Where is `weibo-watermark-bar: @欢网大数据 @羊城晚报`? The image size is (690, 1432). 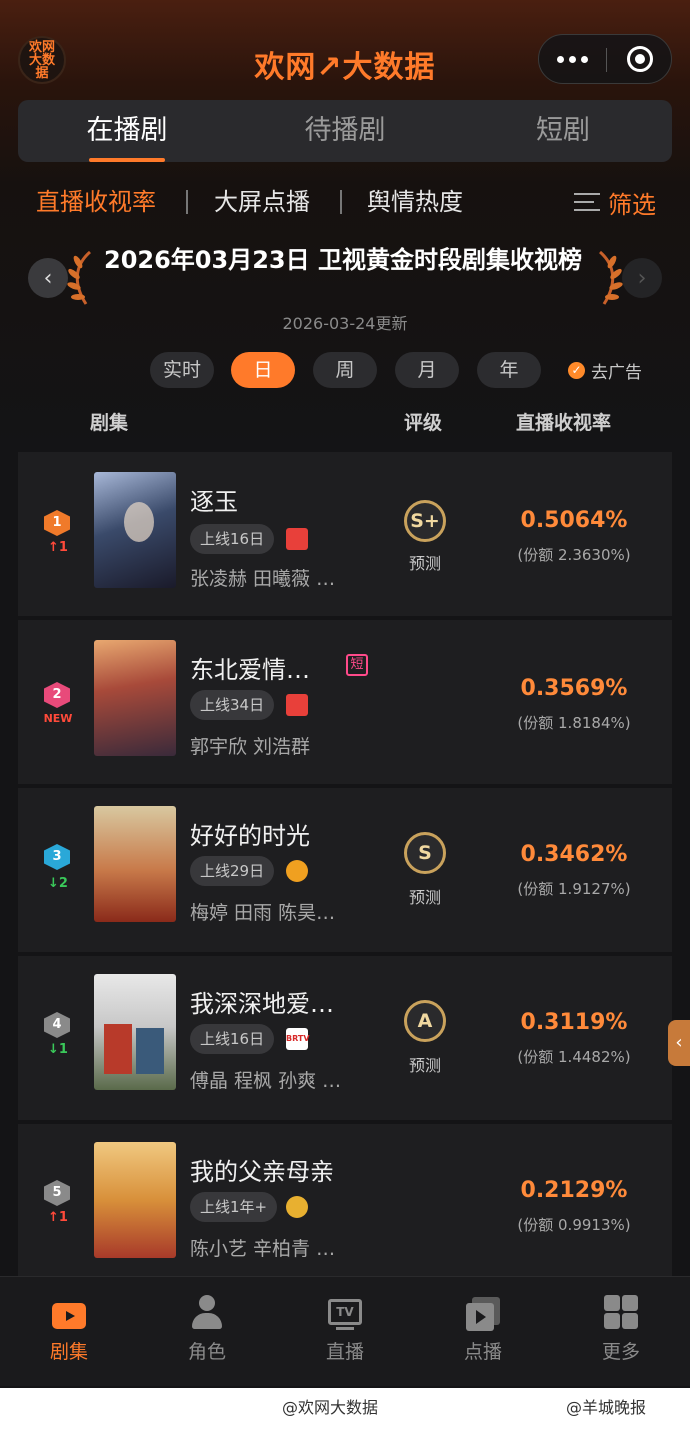
weibo-watermark-bar: @欢网大数据 @羊城晚报 is located at coordinates (345, 1410).